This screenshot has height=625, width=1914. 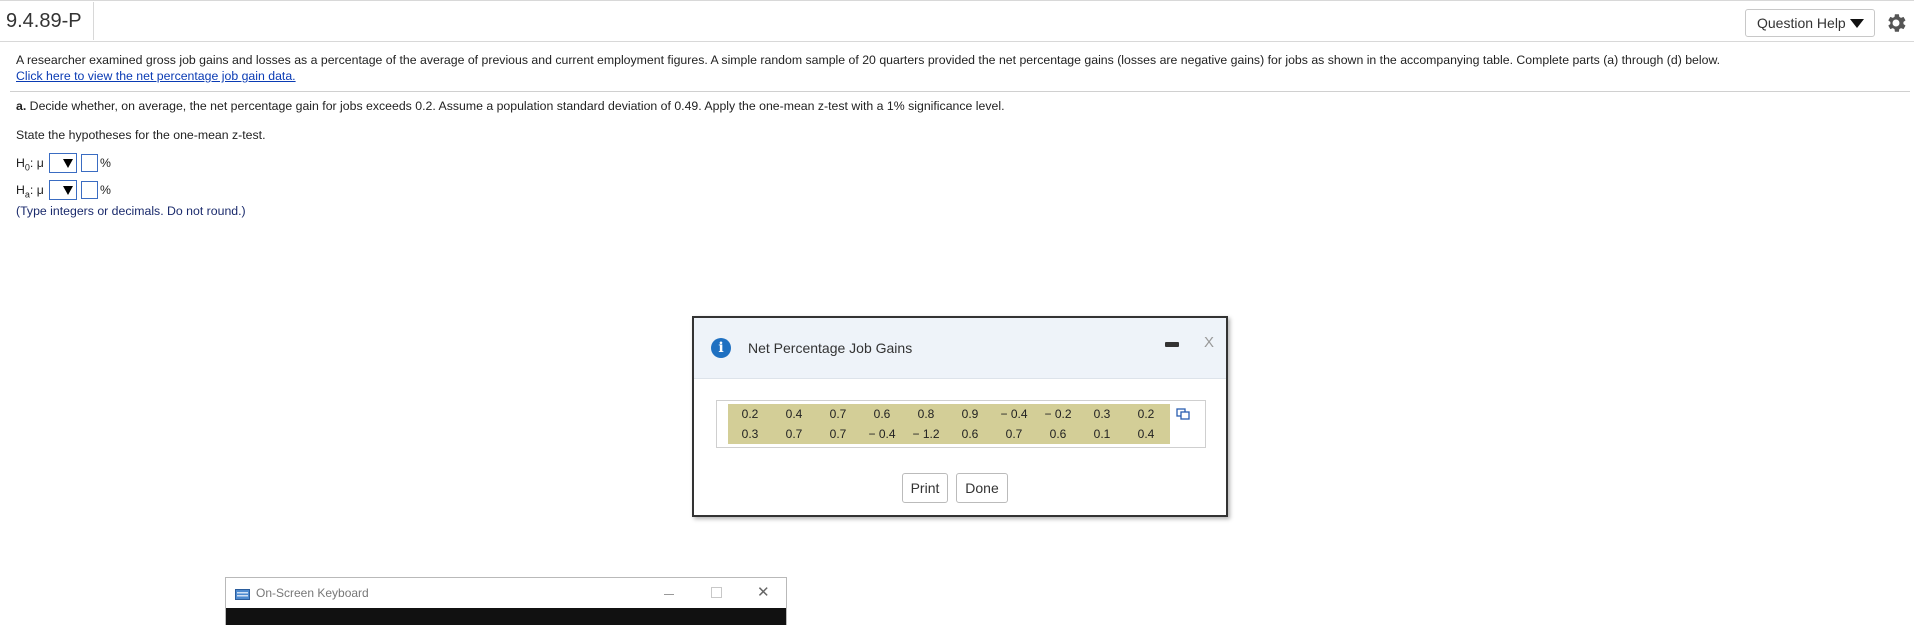 I want to click on alternative-hypothesis-value-input, so click(x=89, y=190).